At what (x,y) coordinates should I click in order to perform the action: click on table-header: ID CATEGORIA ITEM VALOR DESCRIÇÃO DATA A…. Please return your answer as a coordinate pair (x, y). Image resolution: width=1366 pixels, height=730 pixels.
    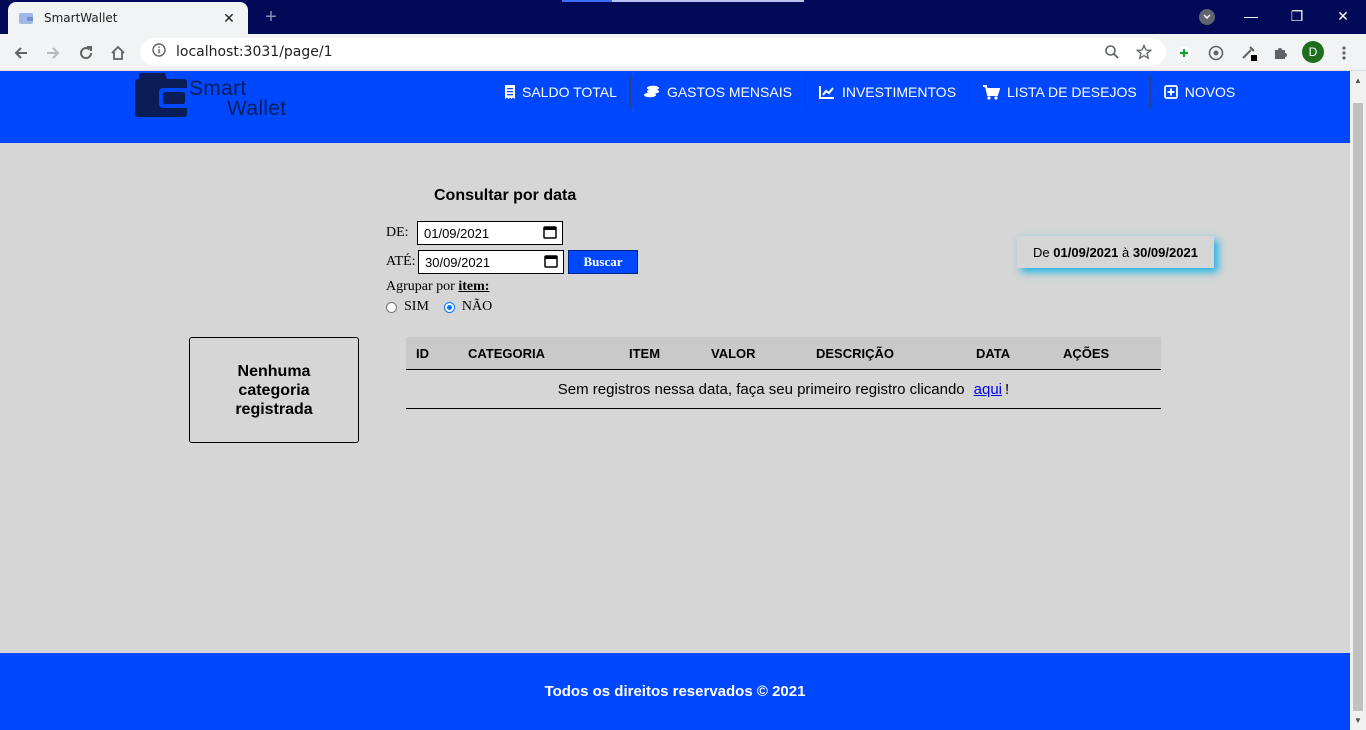
    Looking at the image, I should click on (783, 353).